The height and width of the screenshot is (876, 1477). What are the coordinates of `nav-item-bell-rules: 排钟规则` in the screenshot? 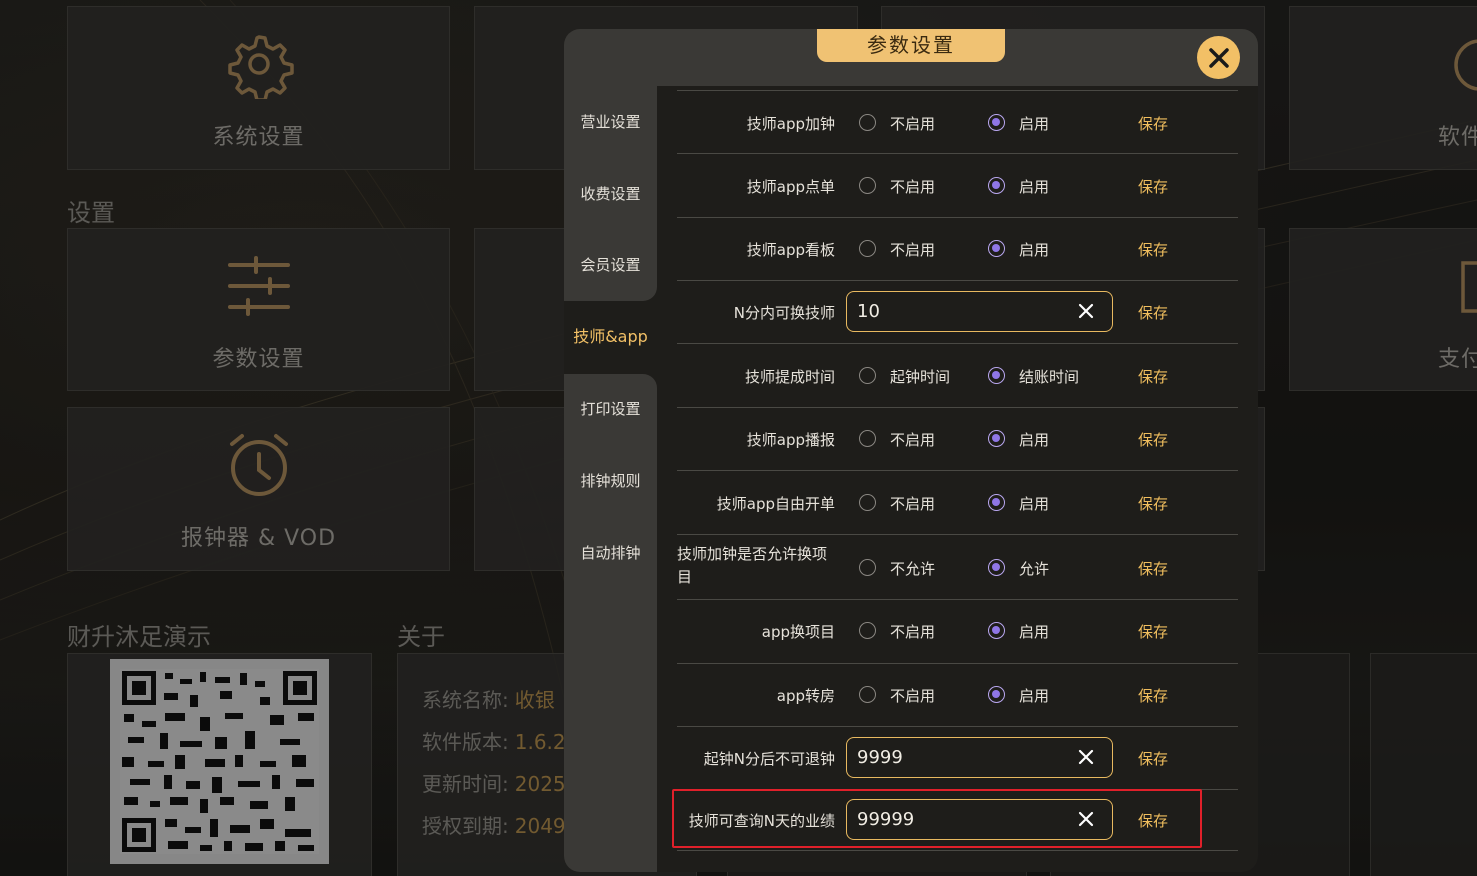 It's located at (610, 481).